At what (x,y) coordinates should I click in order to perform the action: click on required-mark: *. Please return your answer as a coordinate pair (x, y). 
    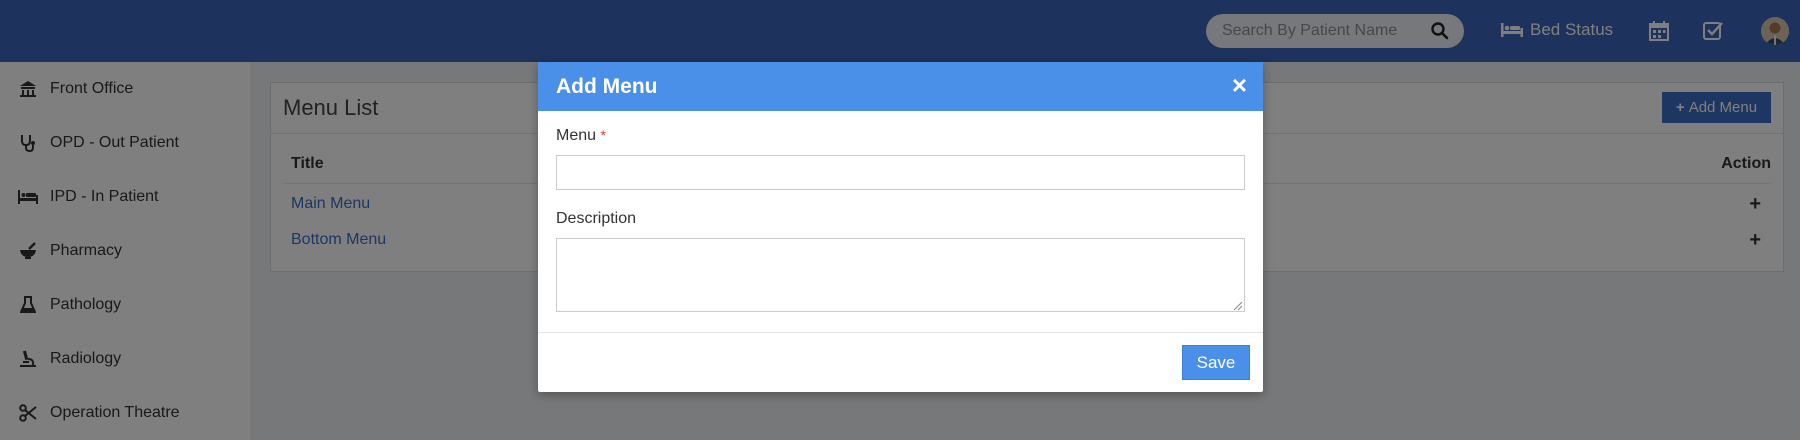
    Looking at the image, I should click on (603, 135).